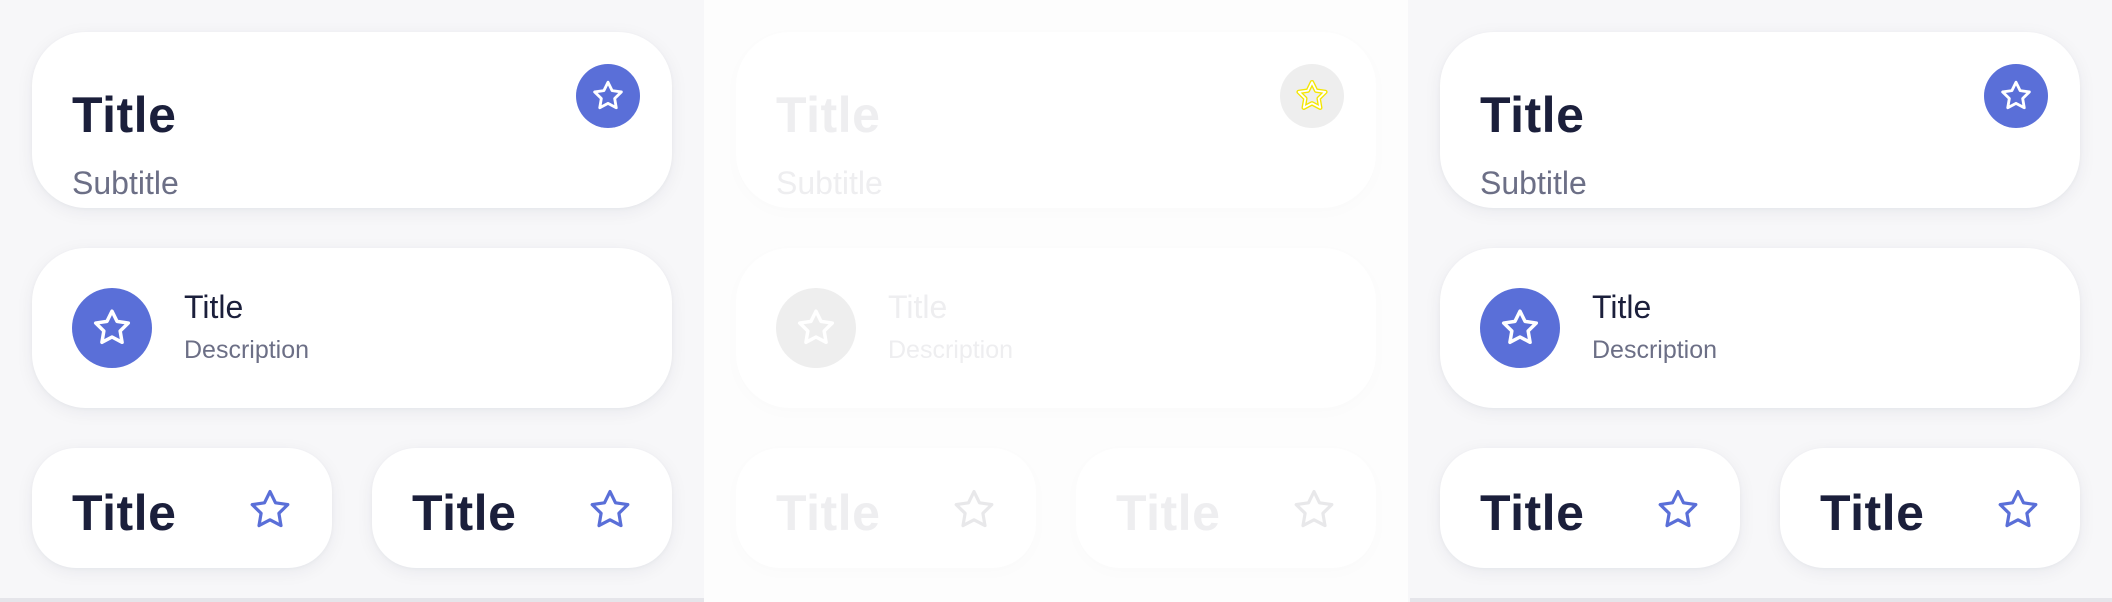 The image size is (2112, 602). Describe the element at coordinates (1056, 328) in the screenshot. I see `list-card-disabled: Title Description` at that location.